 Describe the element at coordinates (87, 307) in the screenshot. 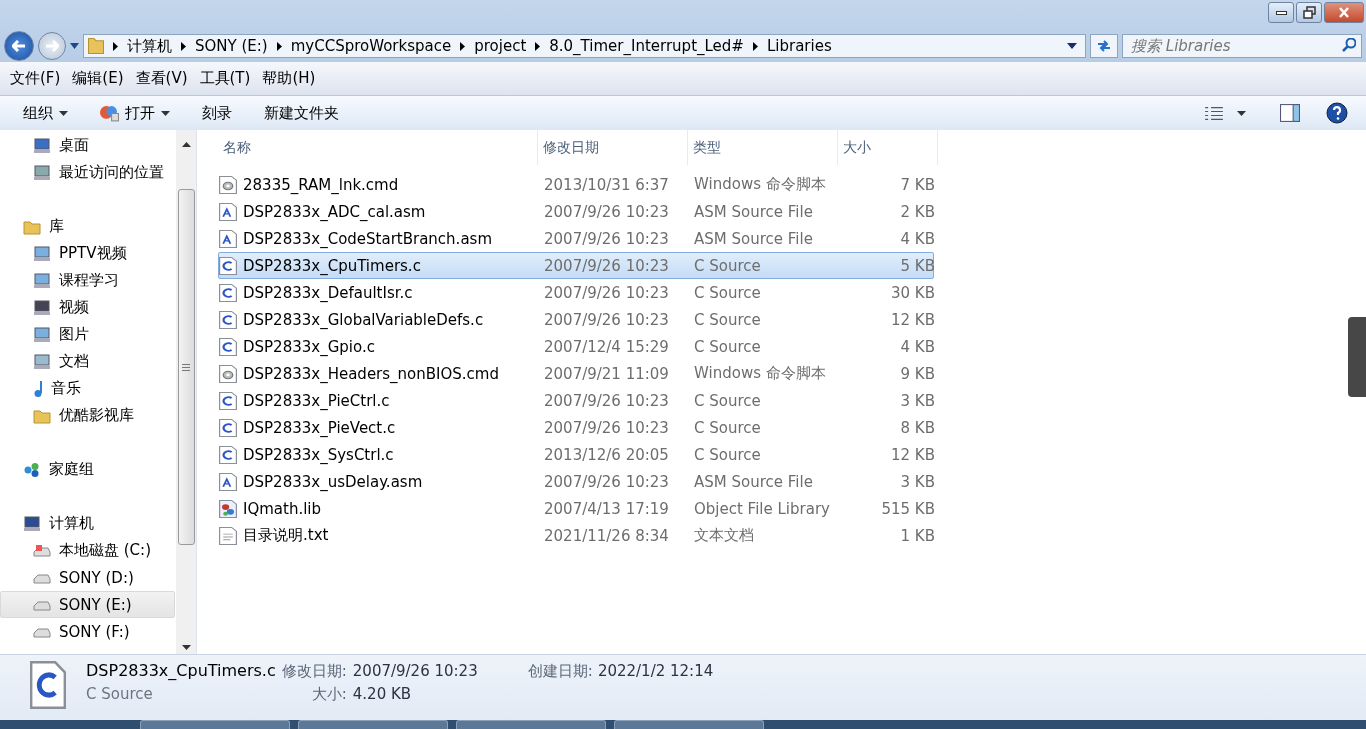

I see `nav-item: 视频` at that location.